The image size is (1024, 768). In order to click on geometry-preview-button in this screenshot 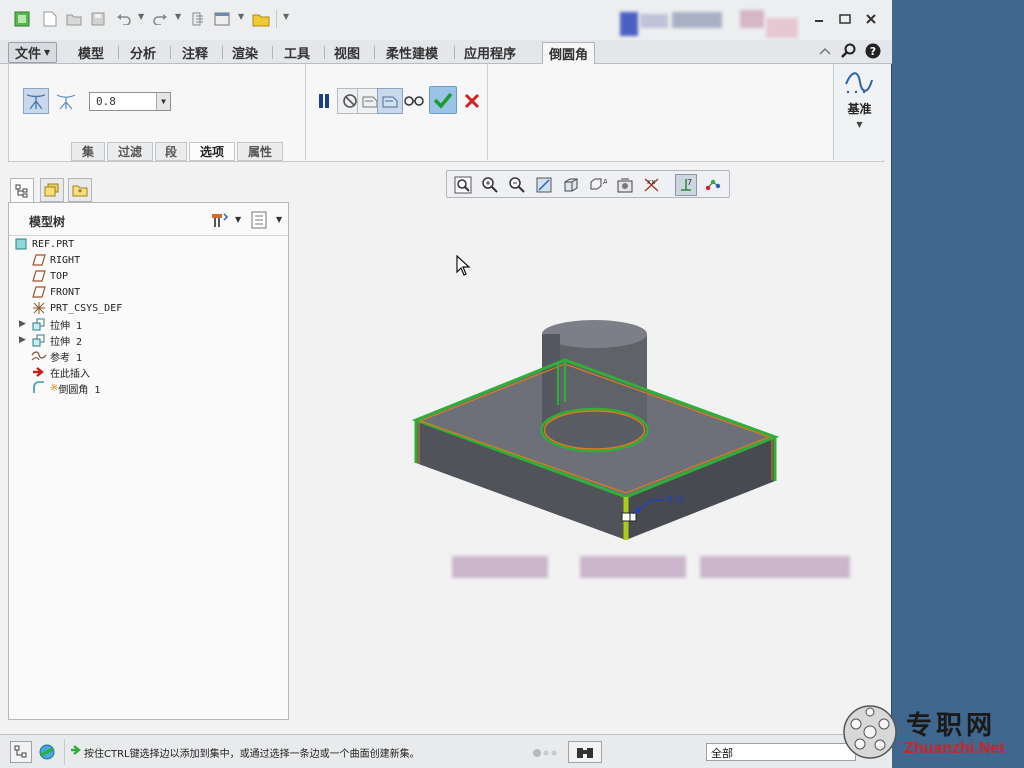, I will do `click(390, 101)`.